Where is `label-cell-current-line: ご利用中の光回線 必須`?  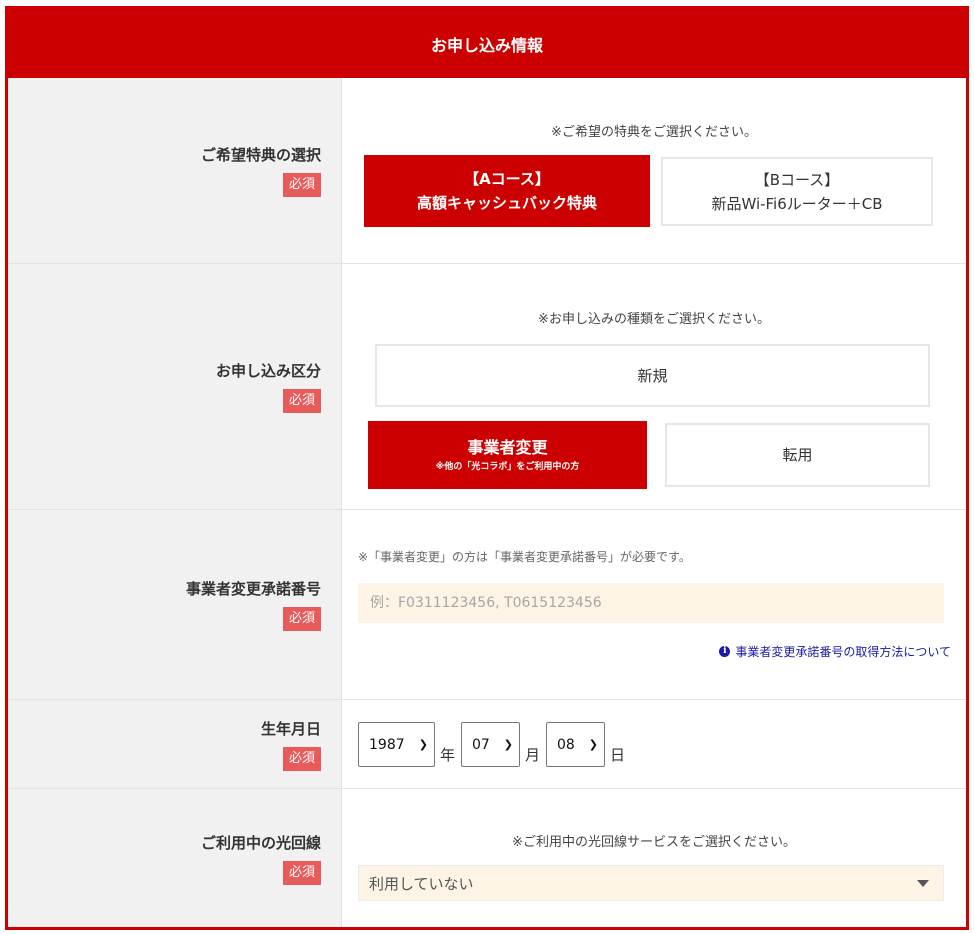 label-cell-current-line: ご利用中の光回線 必須 is located at coordinates (175, 858).